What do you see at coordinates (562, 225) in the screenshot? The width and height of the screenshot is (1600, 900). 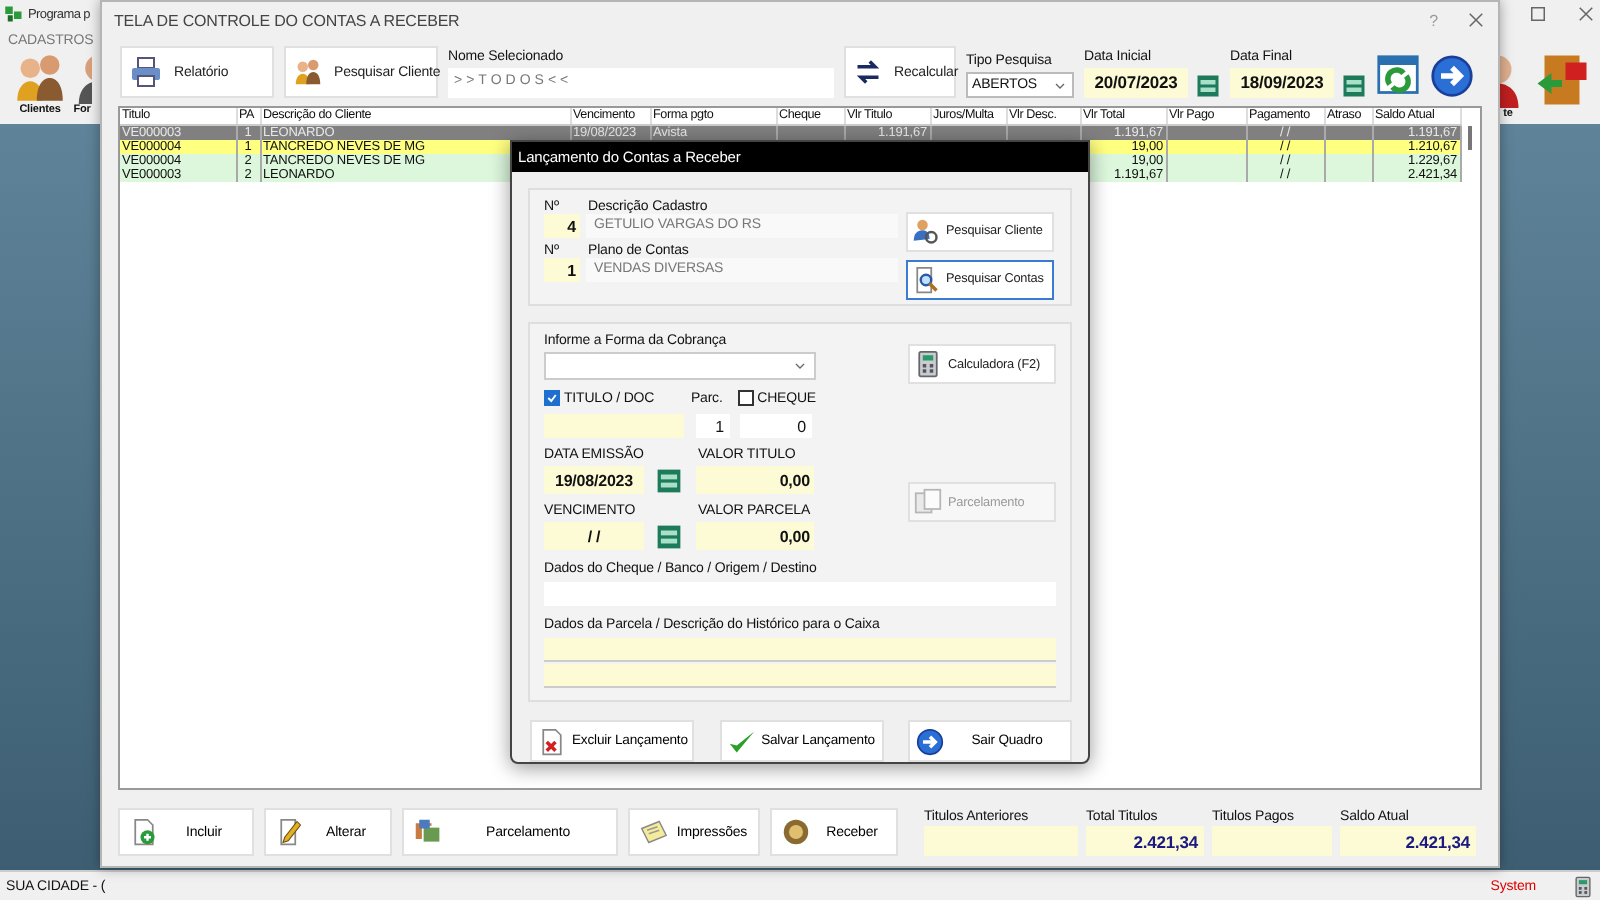 I see `number-field: 4` at bounding box center [562, 225].